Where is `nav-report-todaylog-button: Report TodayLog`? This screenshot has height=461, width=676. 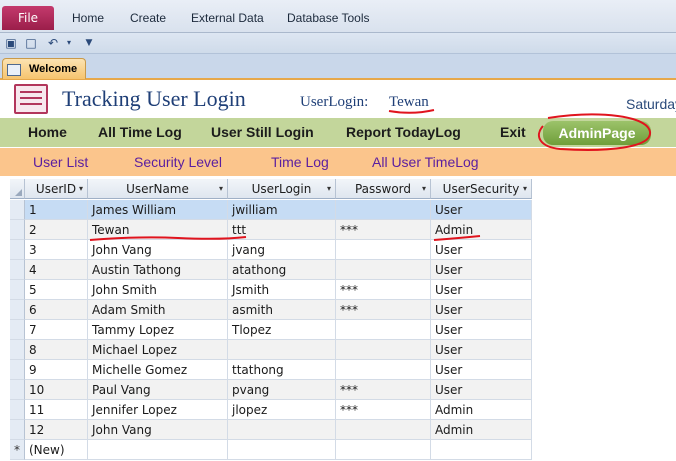 nav-report-todaylog-button: Report TodayLog is located at coordinates (403, 132).